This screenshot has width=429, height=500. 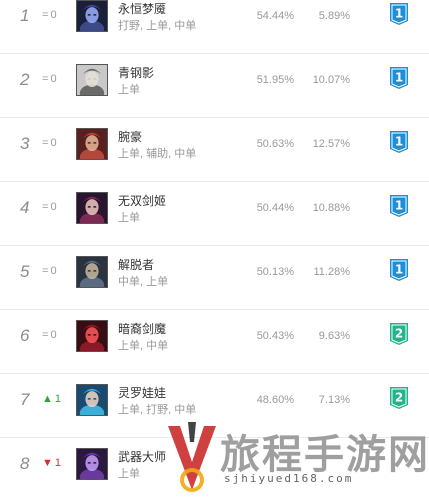 What do you see at coordinates (143, 346) in the screenshot?
I see `champion-roles: 上单, 中单` at bounding box center [143, 346].